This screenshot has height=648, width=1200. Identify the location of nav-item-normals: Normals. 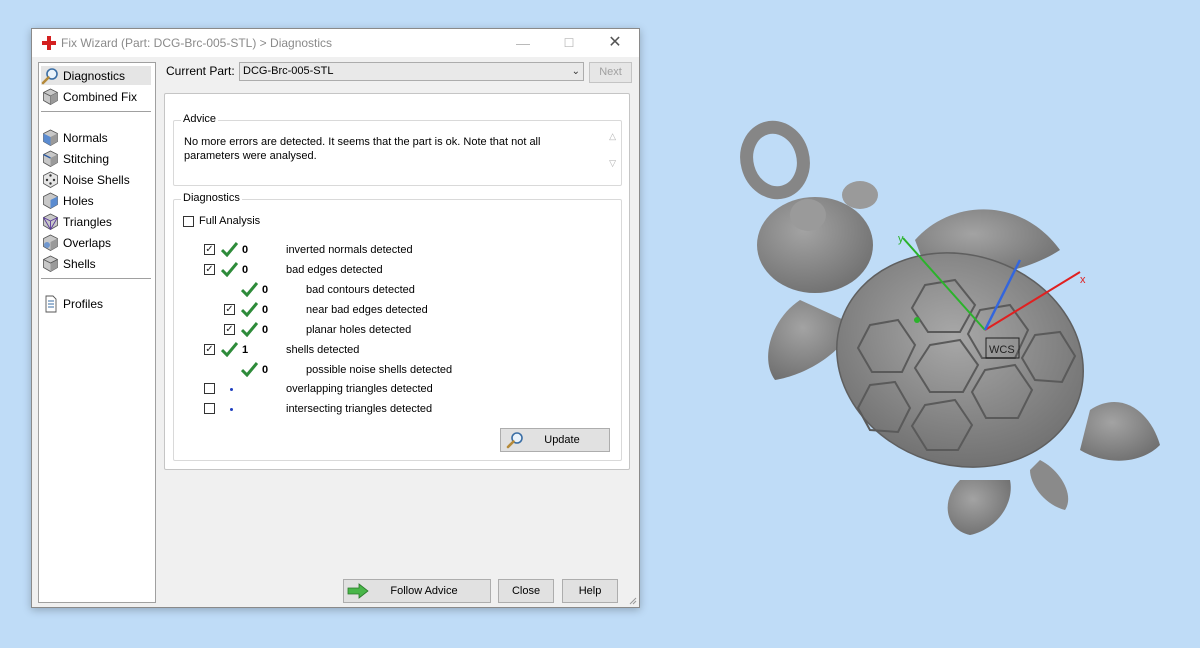
(74, 137).